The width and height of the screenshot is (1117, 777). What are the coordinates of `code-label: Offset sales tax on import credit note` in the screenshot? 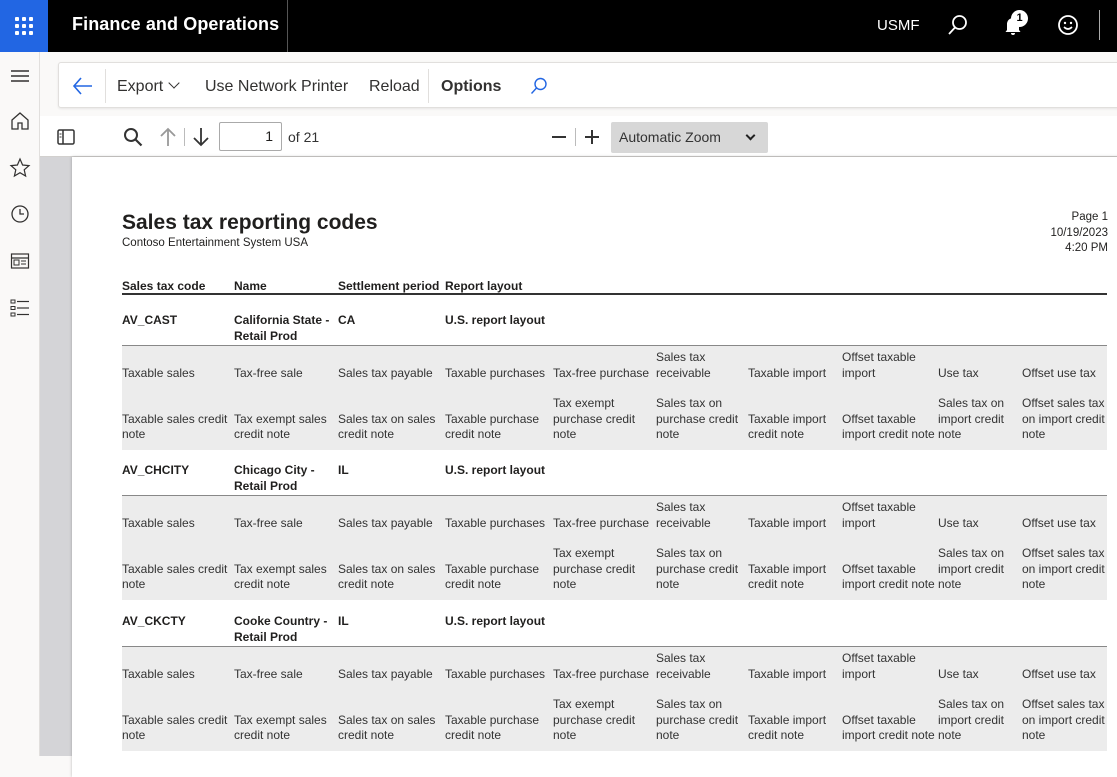 It's located at (1063, 569).